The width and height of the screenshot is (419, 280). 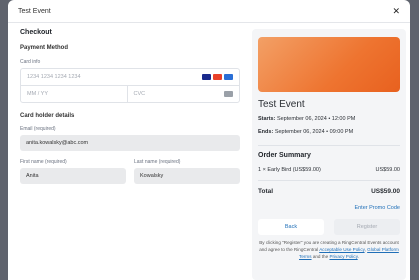 I want to click on card-brands, so click(x=217, y=77).